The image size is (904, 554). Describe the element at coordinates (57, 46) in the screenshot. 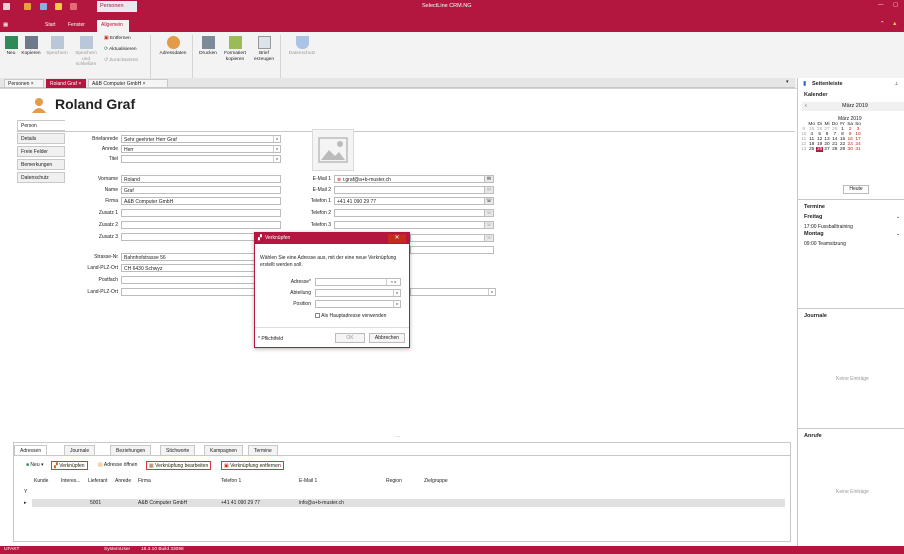

I see `speichern-button: Speichern` at that location.